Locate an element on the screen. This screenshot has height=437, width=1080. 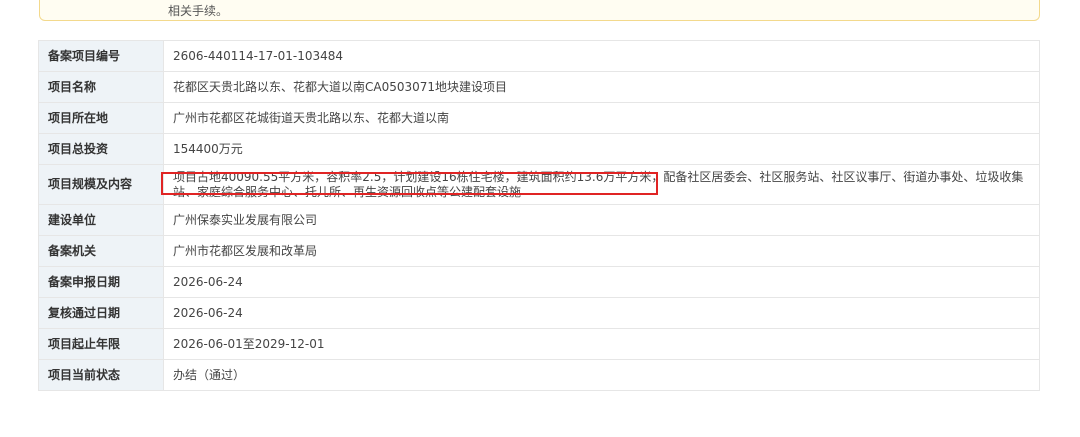
table-row-investment: 项目总投资 154400万元 is located at coordinates (539, 149).